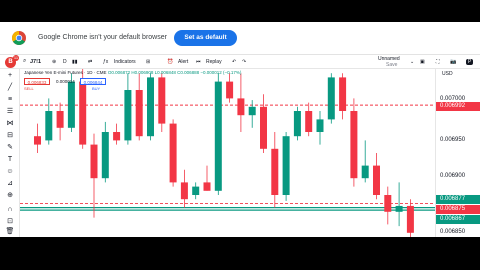 The height and width of the screenshot is (270, 480). What do you see at coordinates (412, 62) in the screenshot?
I see `chevron-down-icon: ⌄` at bounding box center [412, 62].